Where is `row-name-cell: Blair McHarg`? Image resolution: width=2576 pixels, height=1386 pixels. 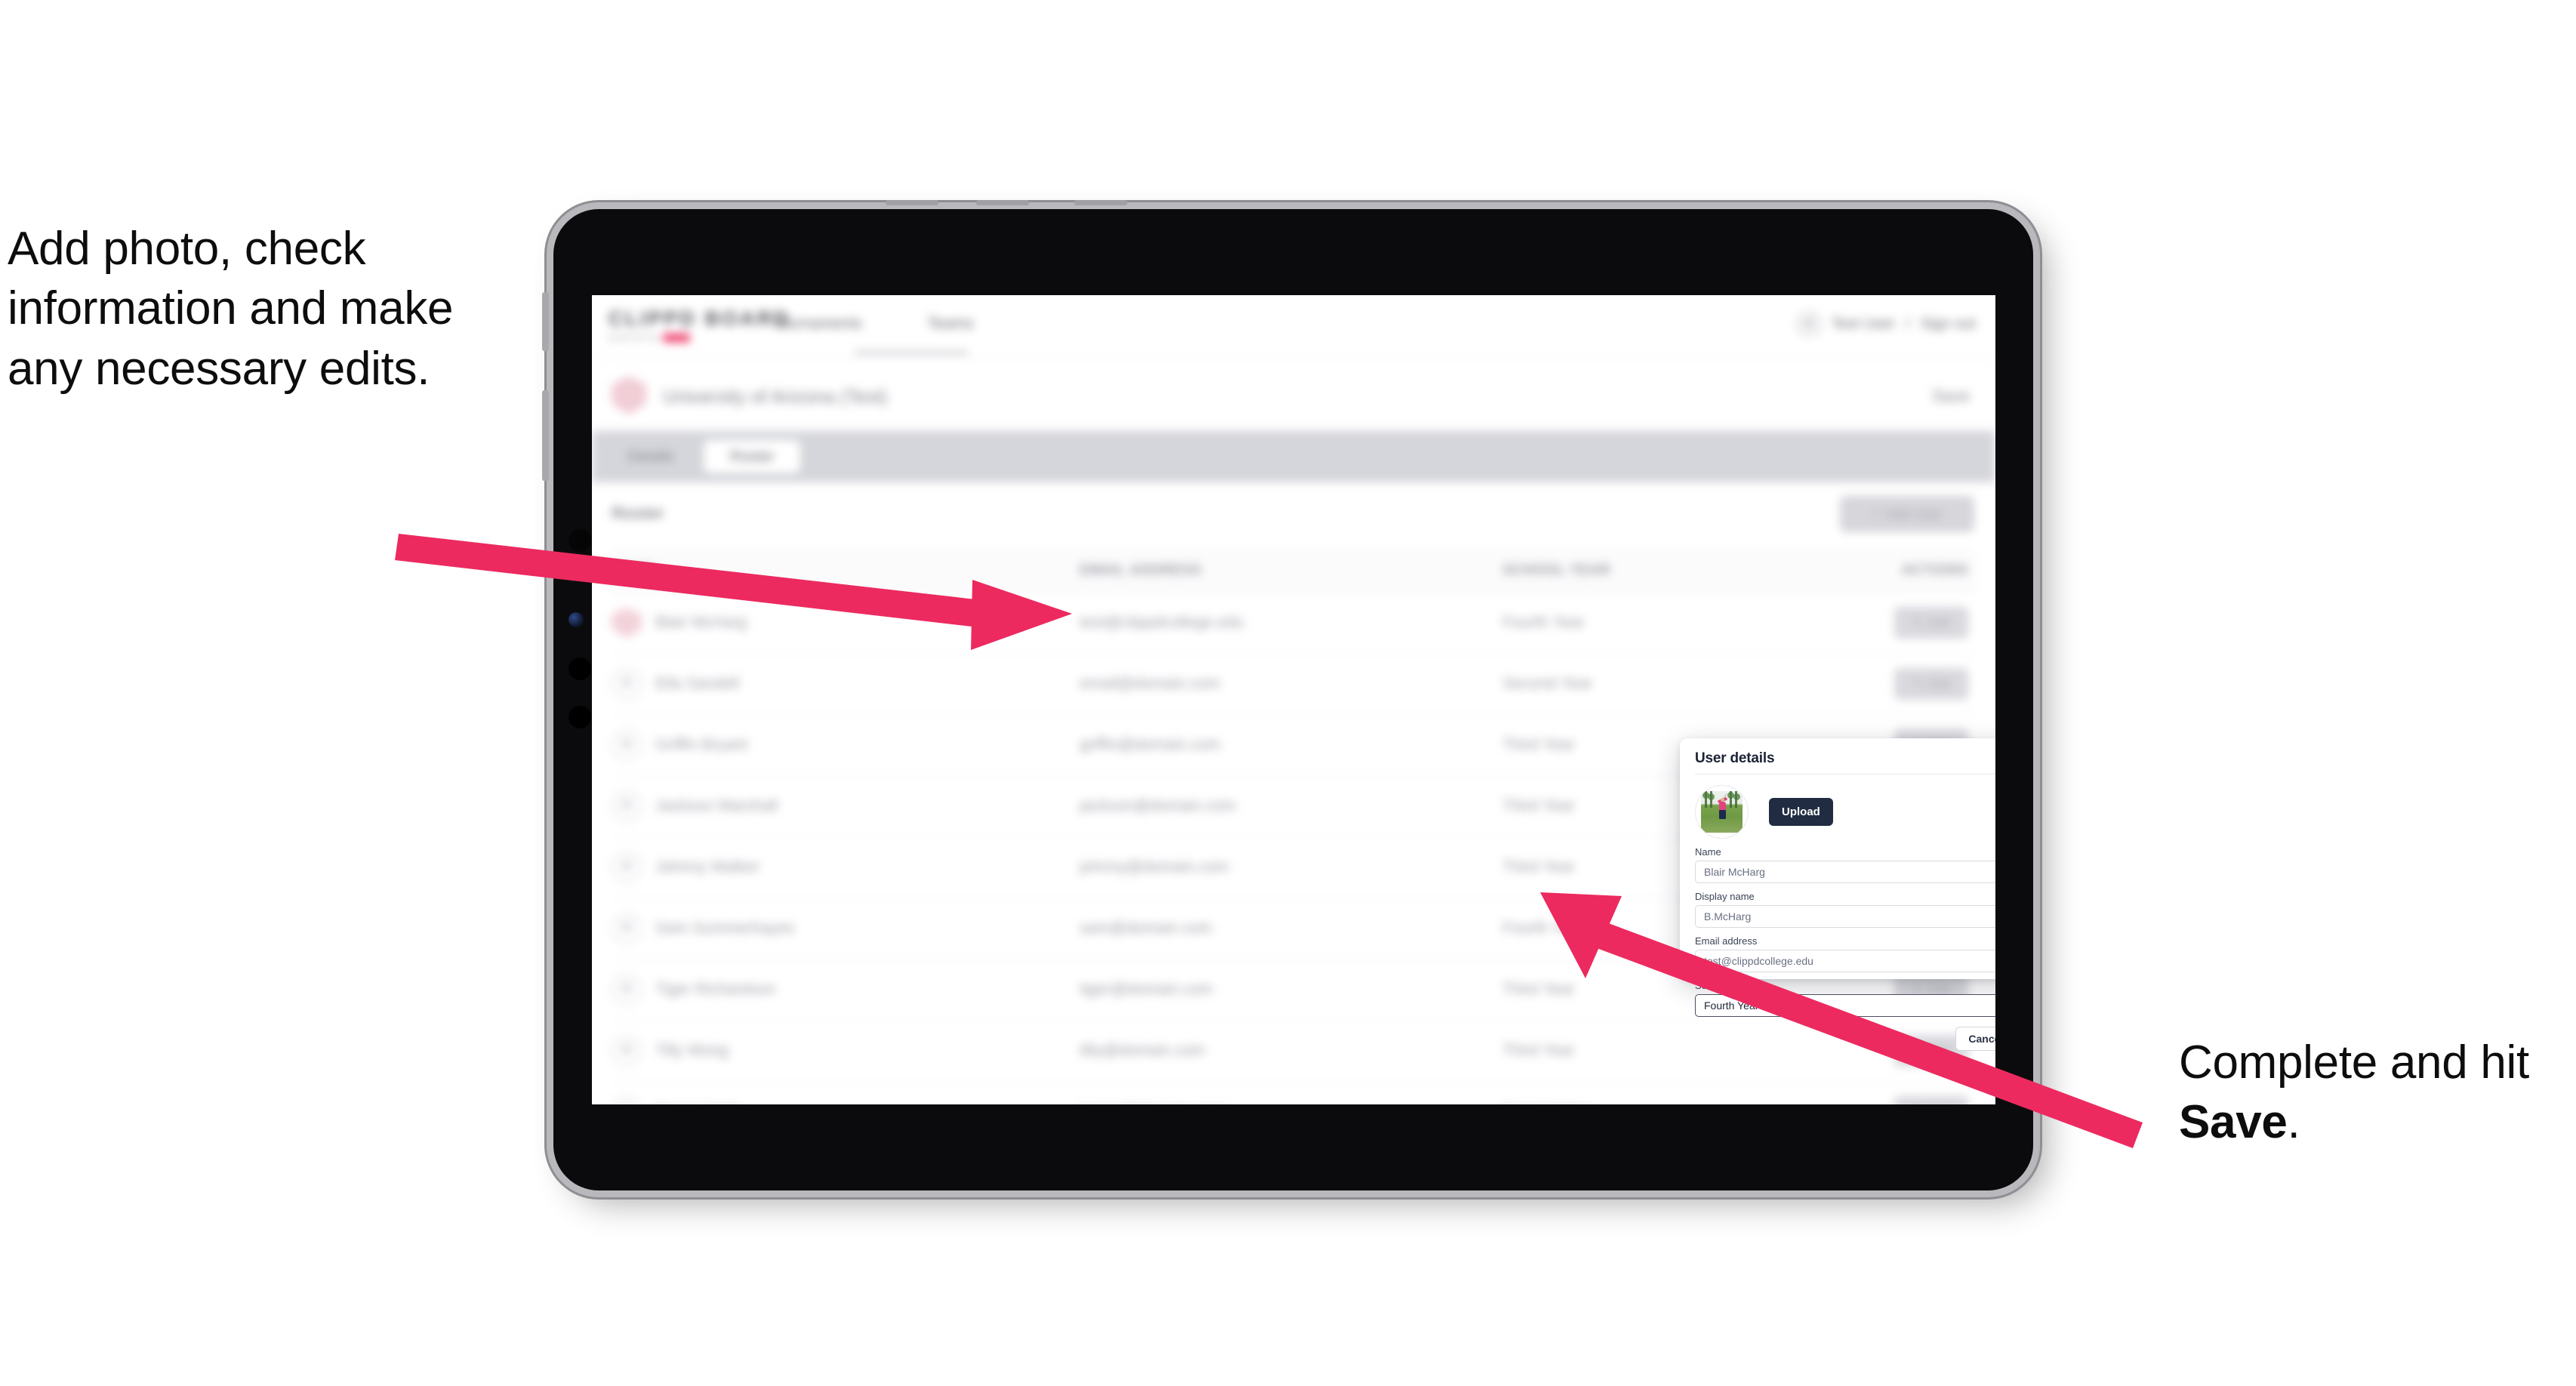 row-name-cell: Blair McHarg is located at coordinates (846, 623).